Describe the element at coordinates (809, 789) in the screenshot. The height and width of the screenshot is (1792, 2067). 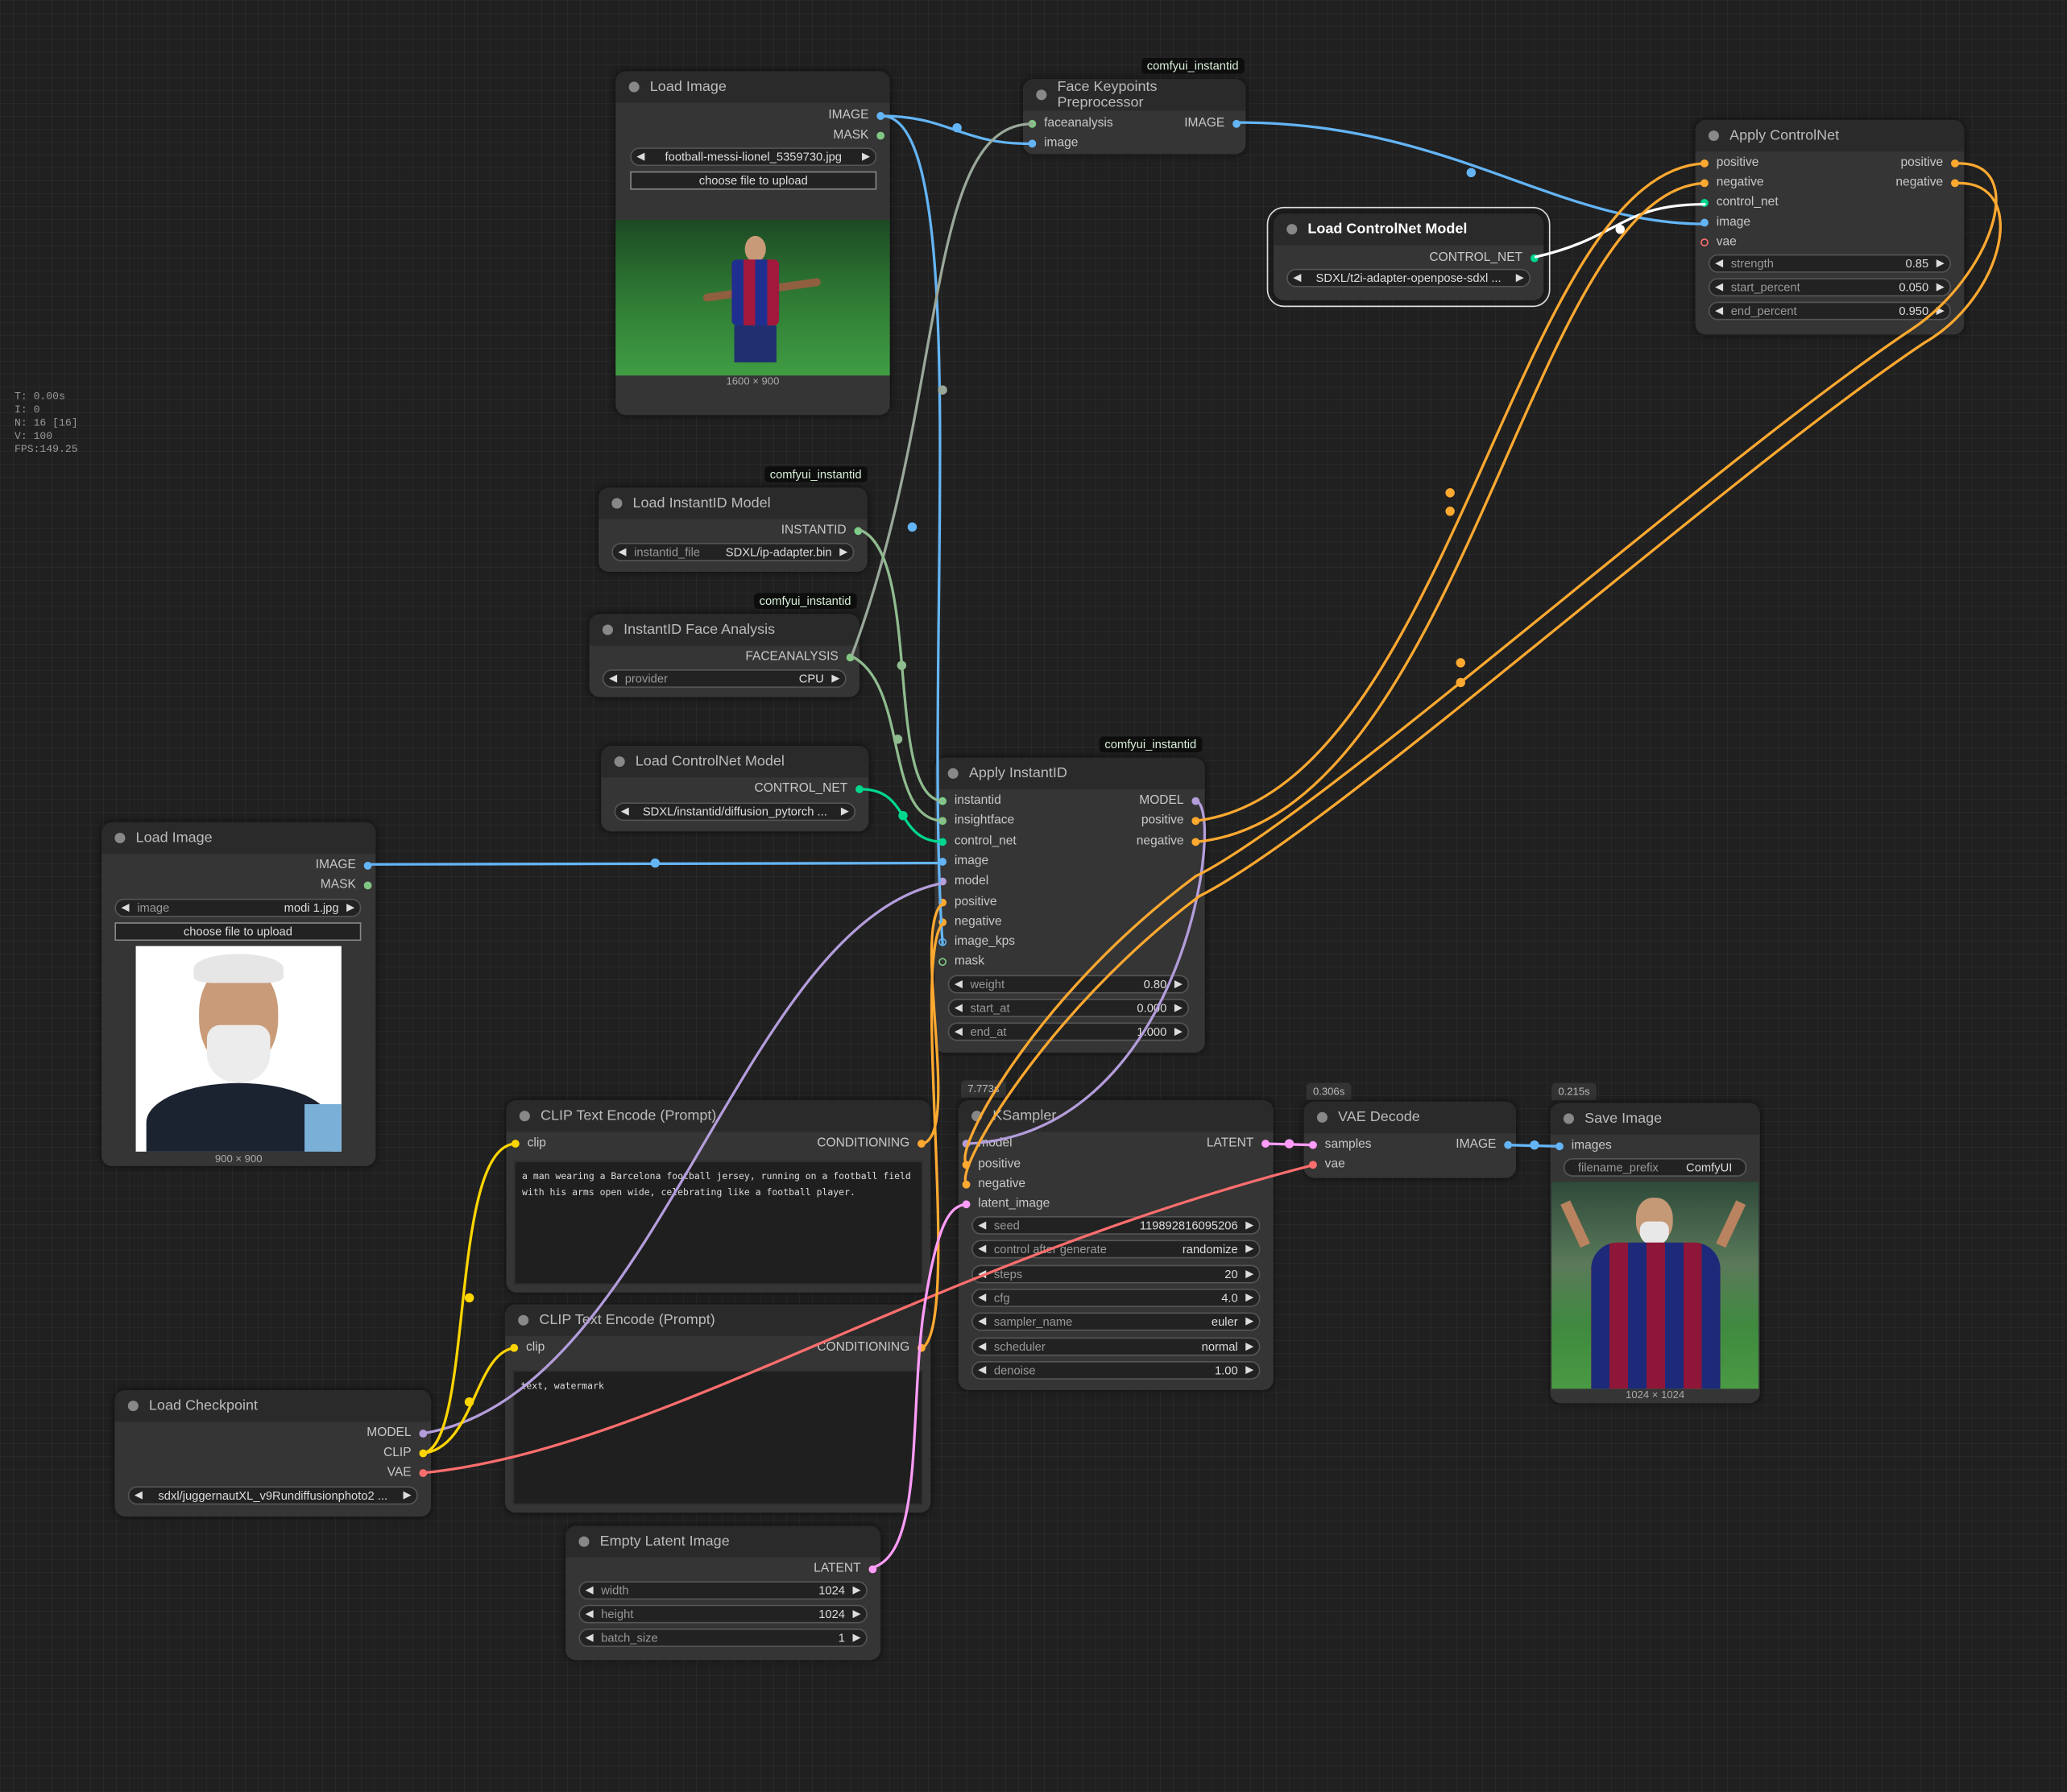
I see `output-control-net: CONTROL_NET` at that location.